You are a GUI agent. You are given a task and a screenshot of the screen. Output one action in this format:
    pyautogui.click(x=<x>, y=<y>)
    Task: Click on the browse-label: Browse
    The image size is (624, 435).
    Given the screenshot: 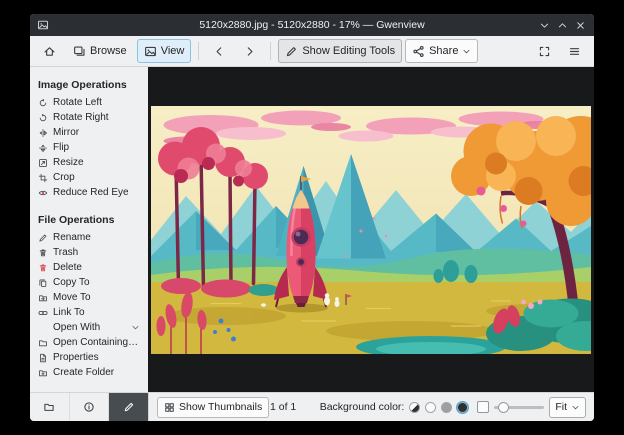 What is the action you would take?
    pyautogui.click(x=108, y=51)
    